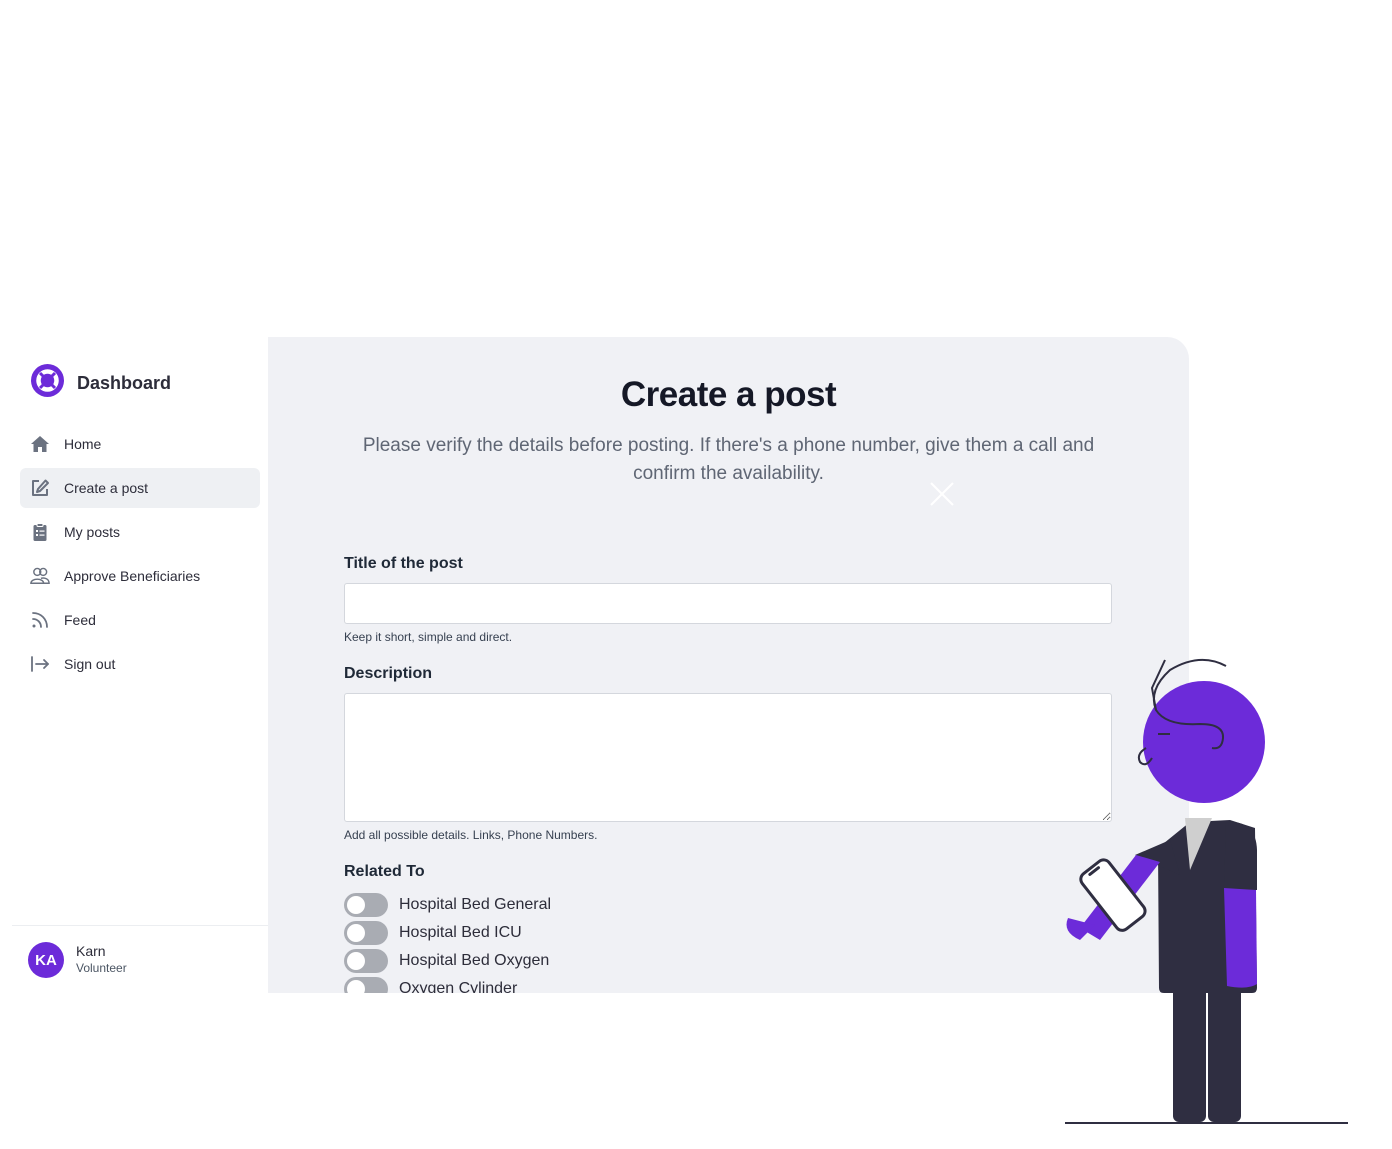 The image size is (1392, 1149). What do you see at coordinates (40, 620) in the screenshot?
I see `rss-icon` at bounding box center [40, 620].